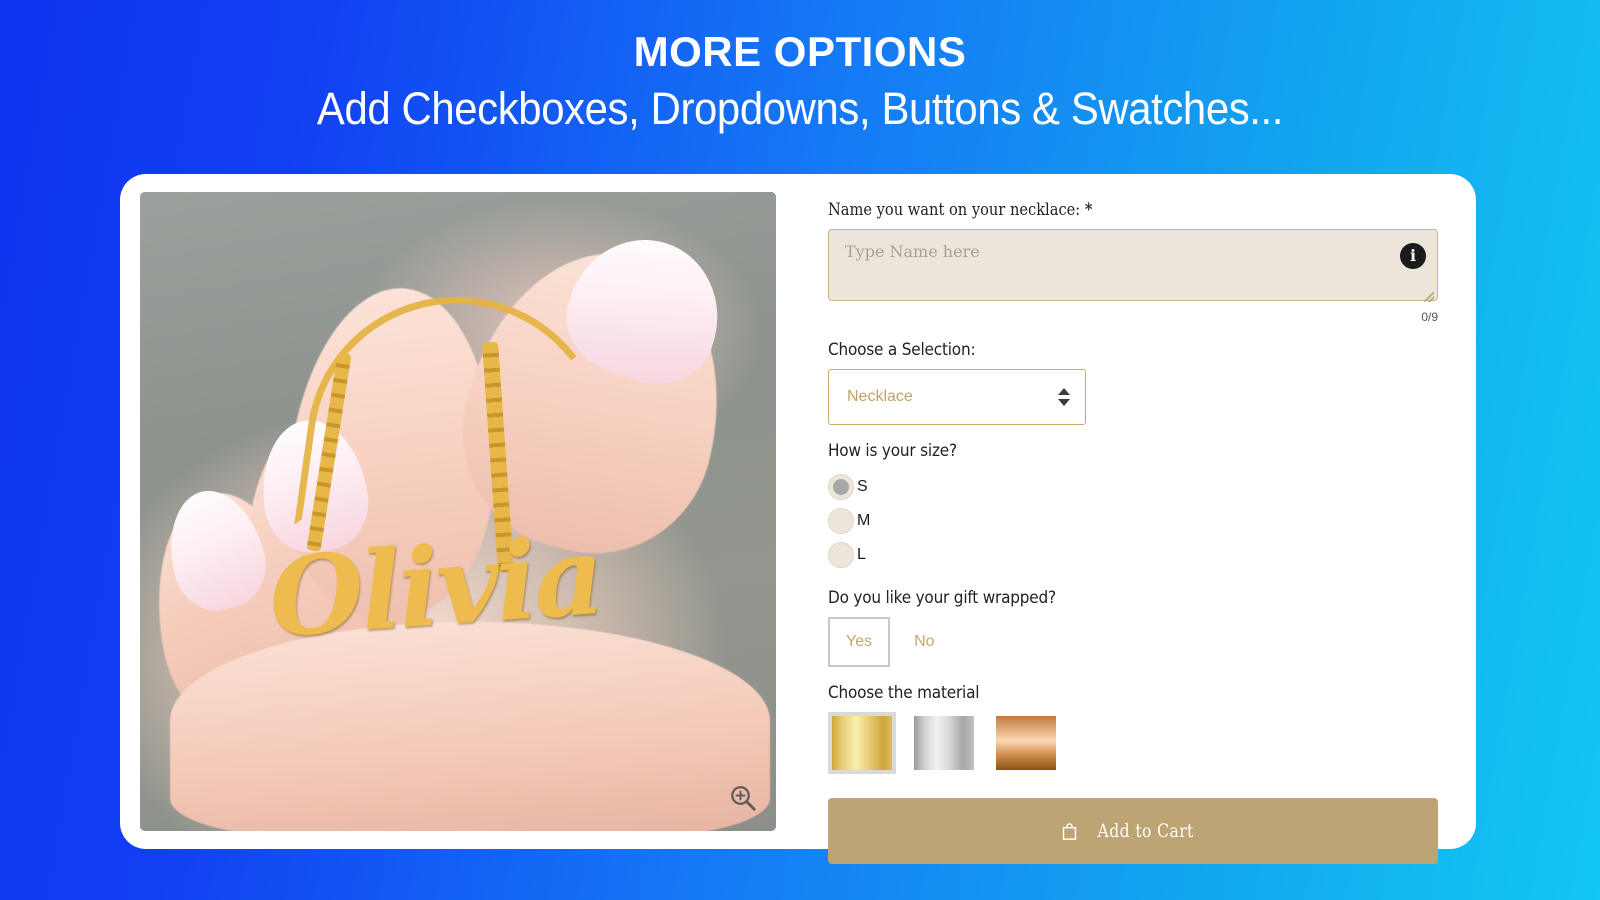  I want to click on textarea-resize-handle, so click(1429, 297).